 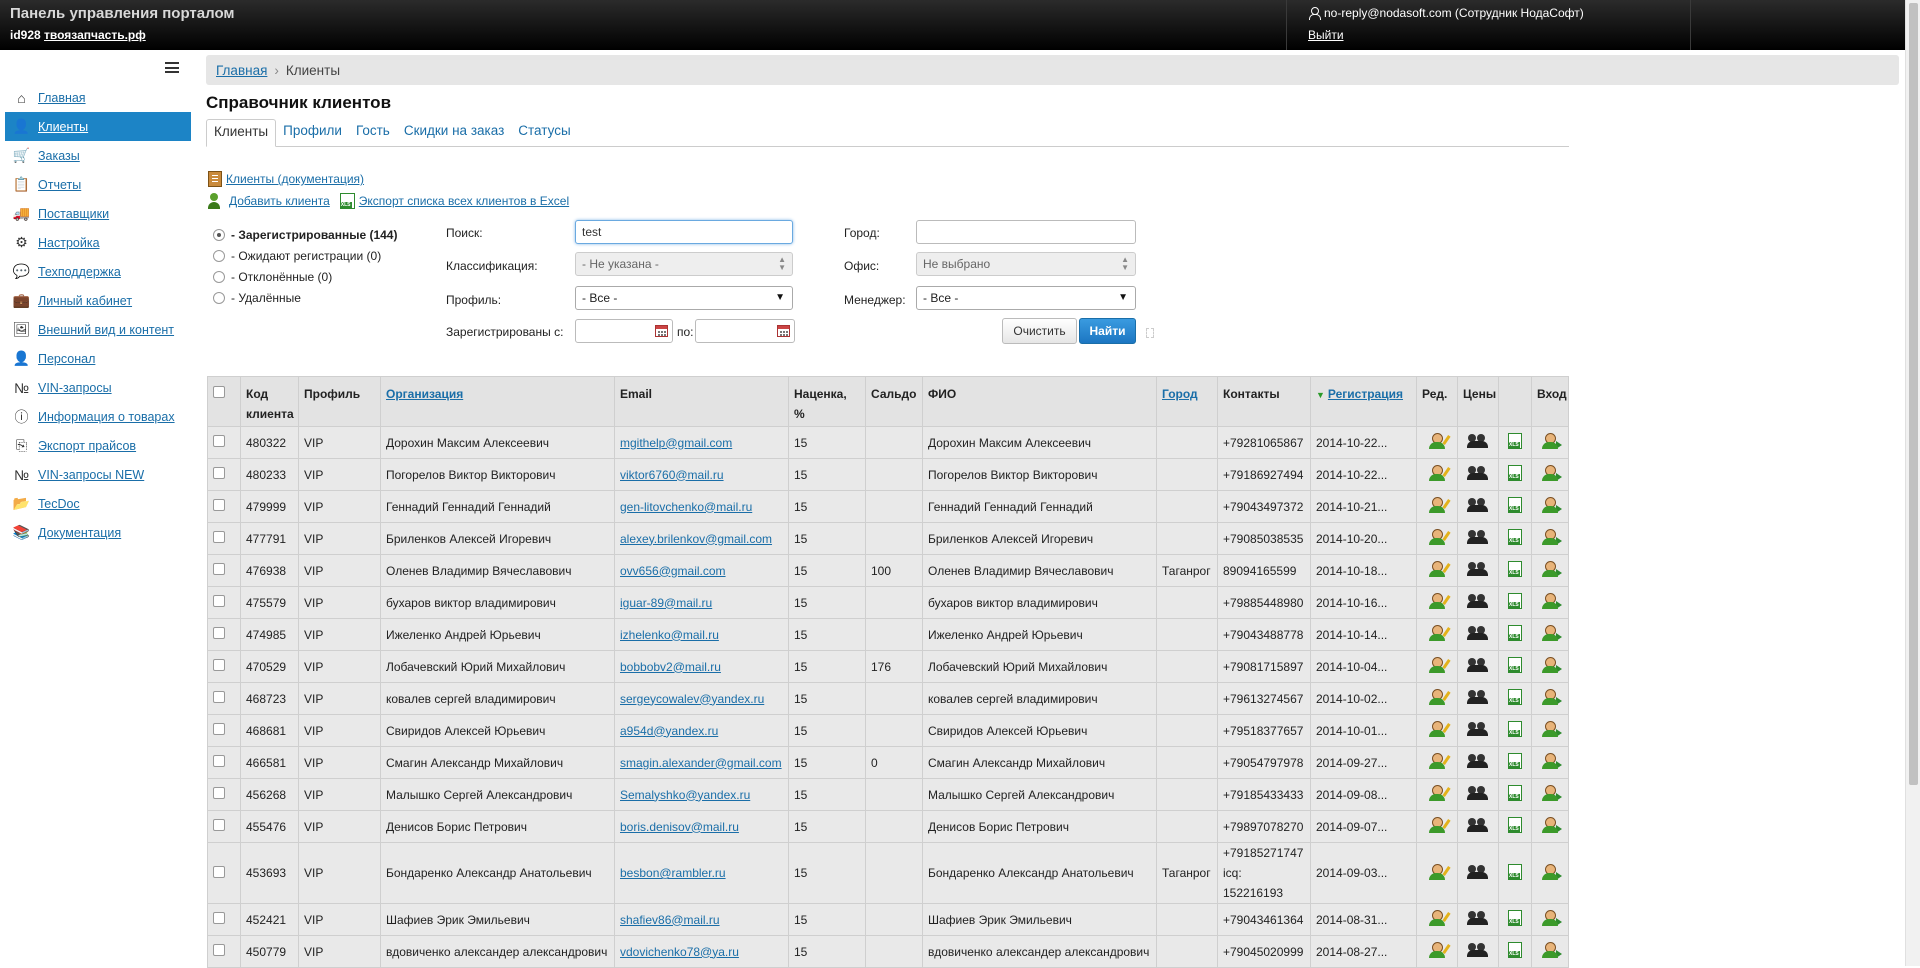 What do you see at coordinates (1026, 232) in the screenshot?
I see `city-input` at bounding box center [1026, 232].